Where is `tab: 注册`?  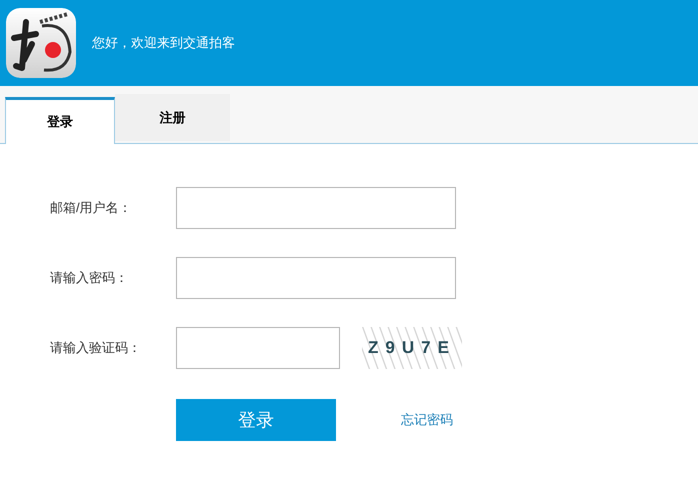 tab: 注册 is located at coordinates (172, 117).